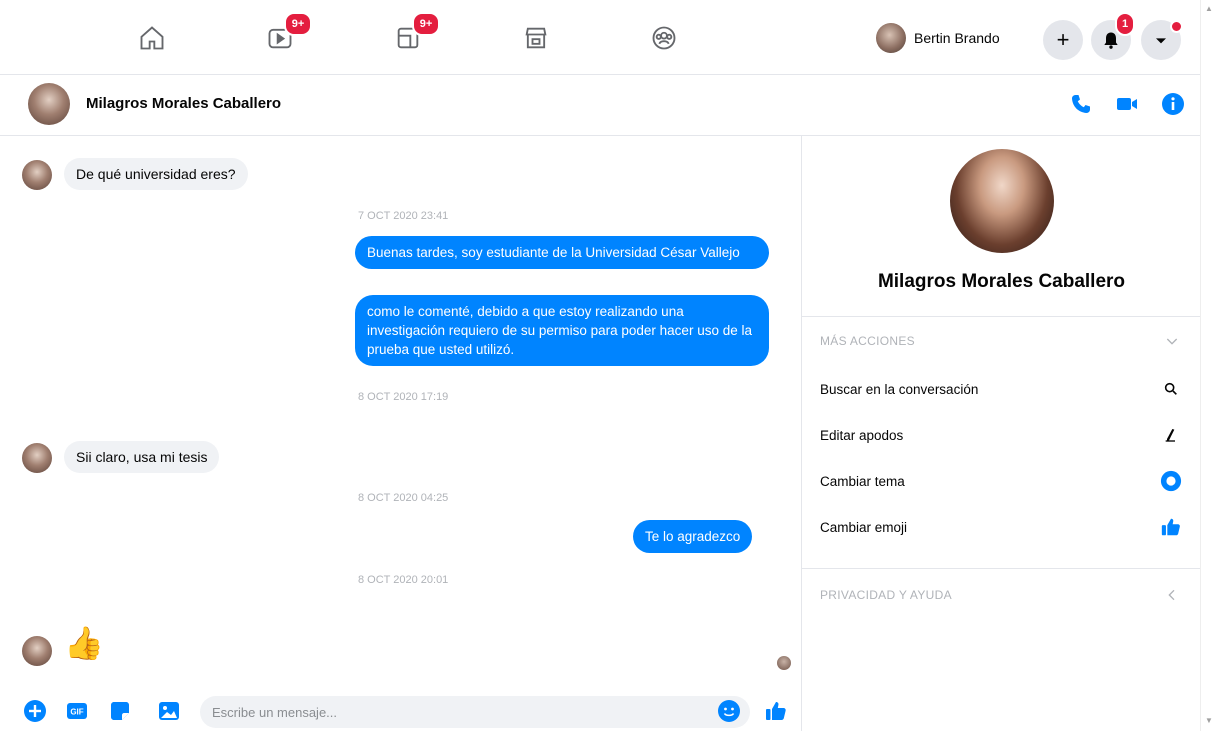 Image resolution: width=1215 pixels, height=731 pixels. What do you see at coordinates (1000, 341) in the screenshot?
I see `section-more-actions: MÁS ACCIONES` at bounding box center [1000, 341].